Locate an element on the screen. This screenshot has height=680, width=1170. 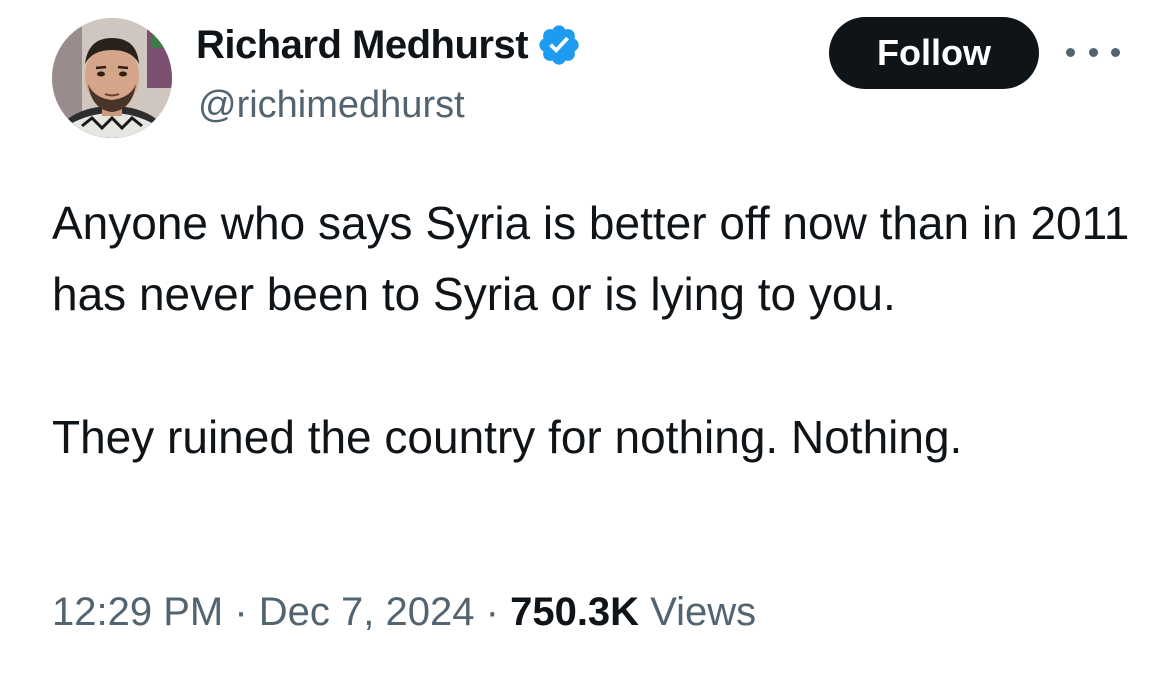
display-name: Richard Medhurst is located at coordinates (389, 45).